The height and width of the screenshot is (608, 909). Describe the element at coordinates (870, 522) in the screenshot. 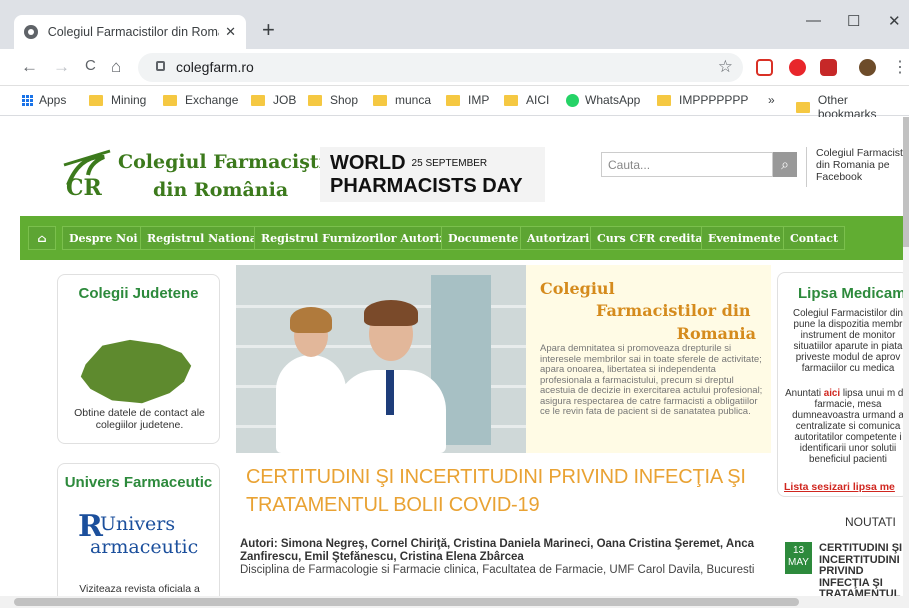

I see `noutati-heading: NOUTATI` at that location.